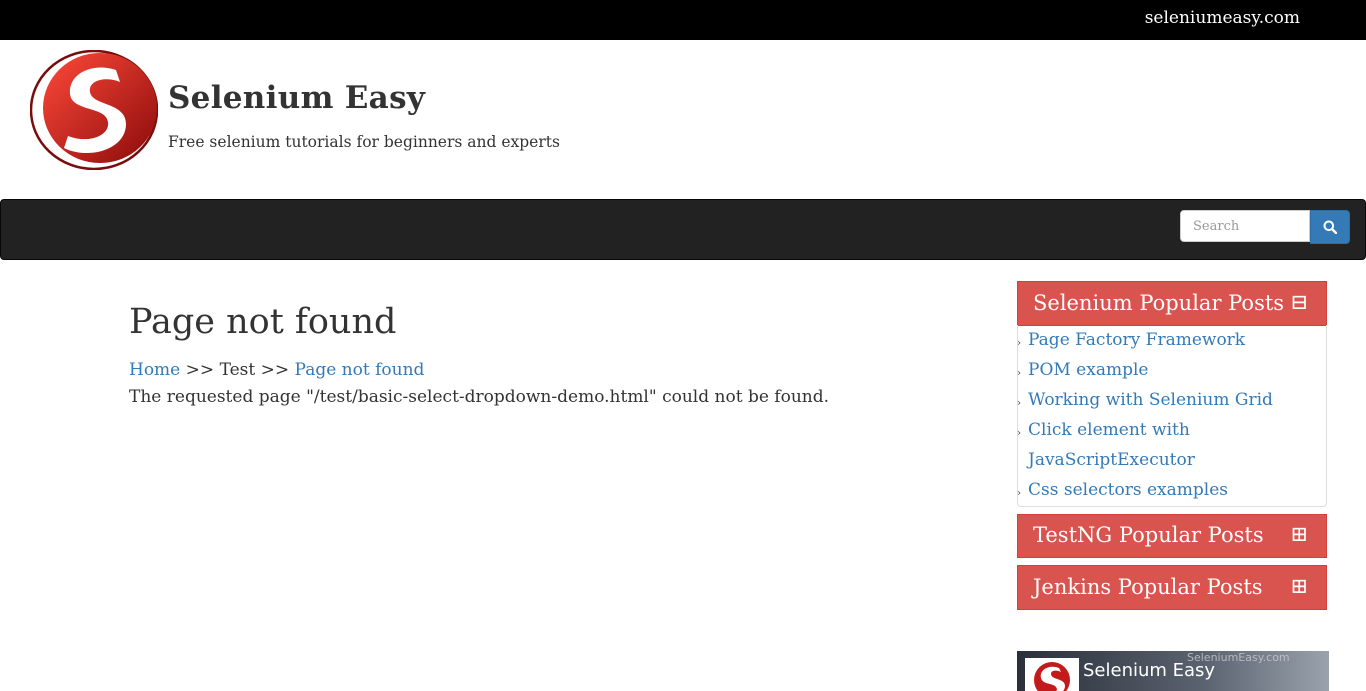 The height and width of the screenshot is (691, 1366). Describe the element at coordinates (1299, 302) in the screenshot. I see `collapse-icon: ⊟` at that location.